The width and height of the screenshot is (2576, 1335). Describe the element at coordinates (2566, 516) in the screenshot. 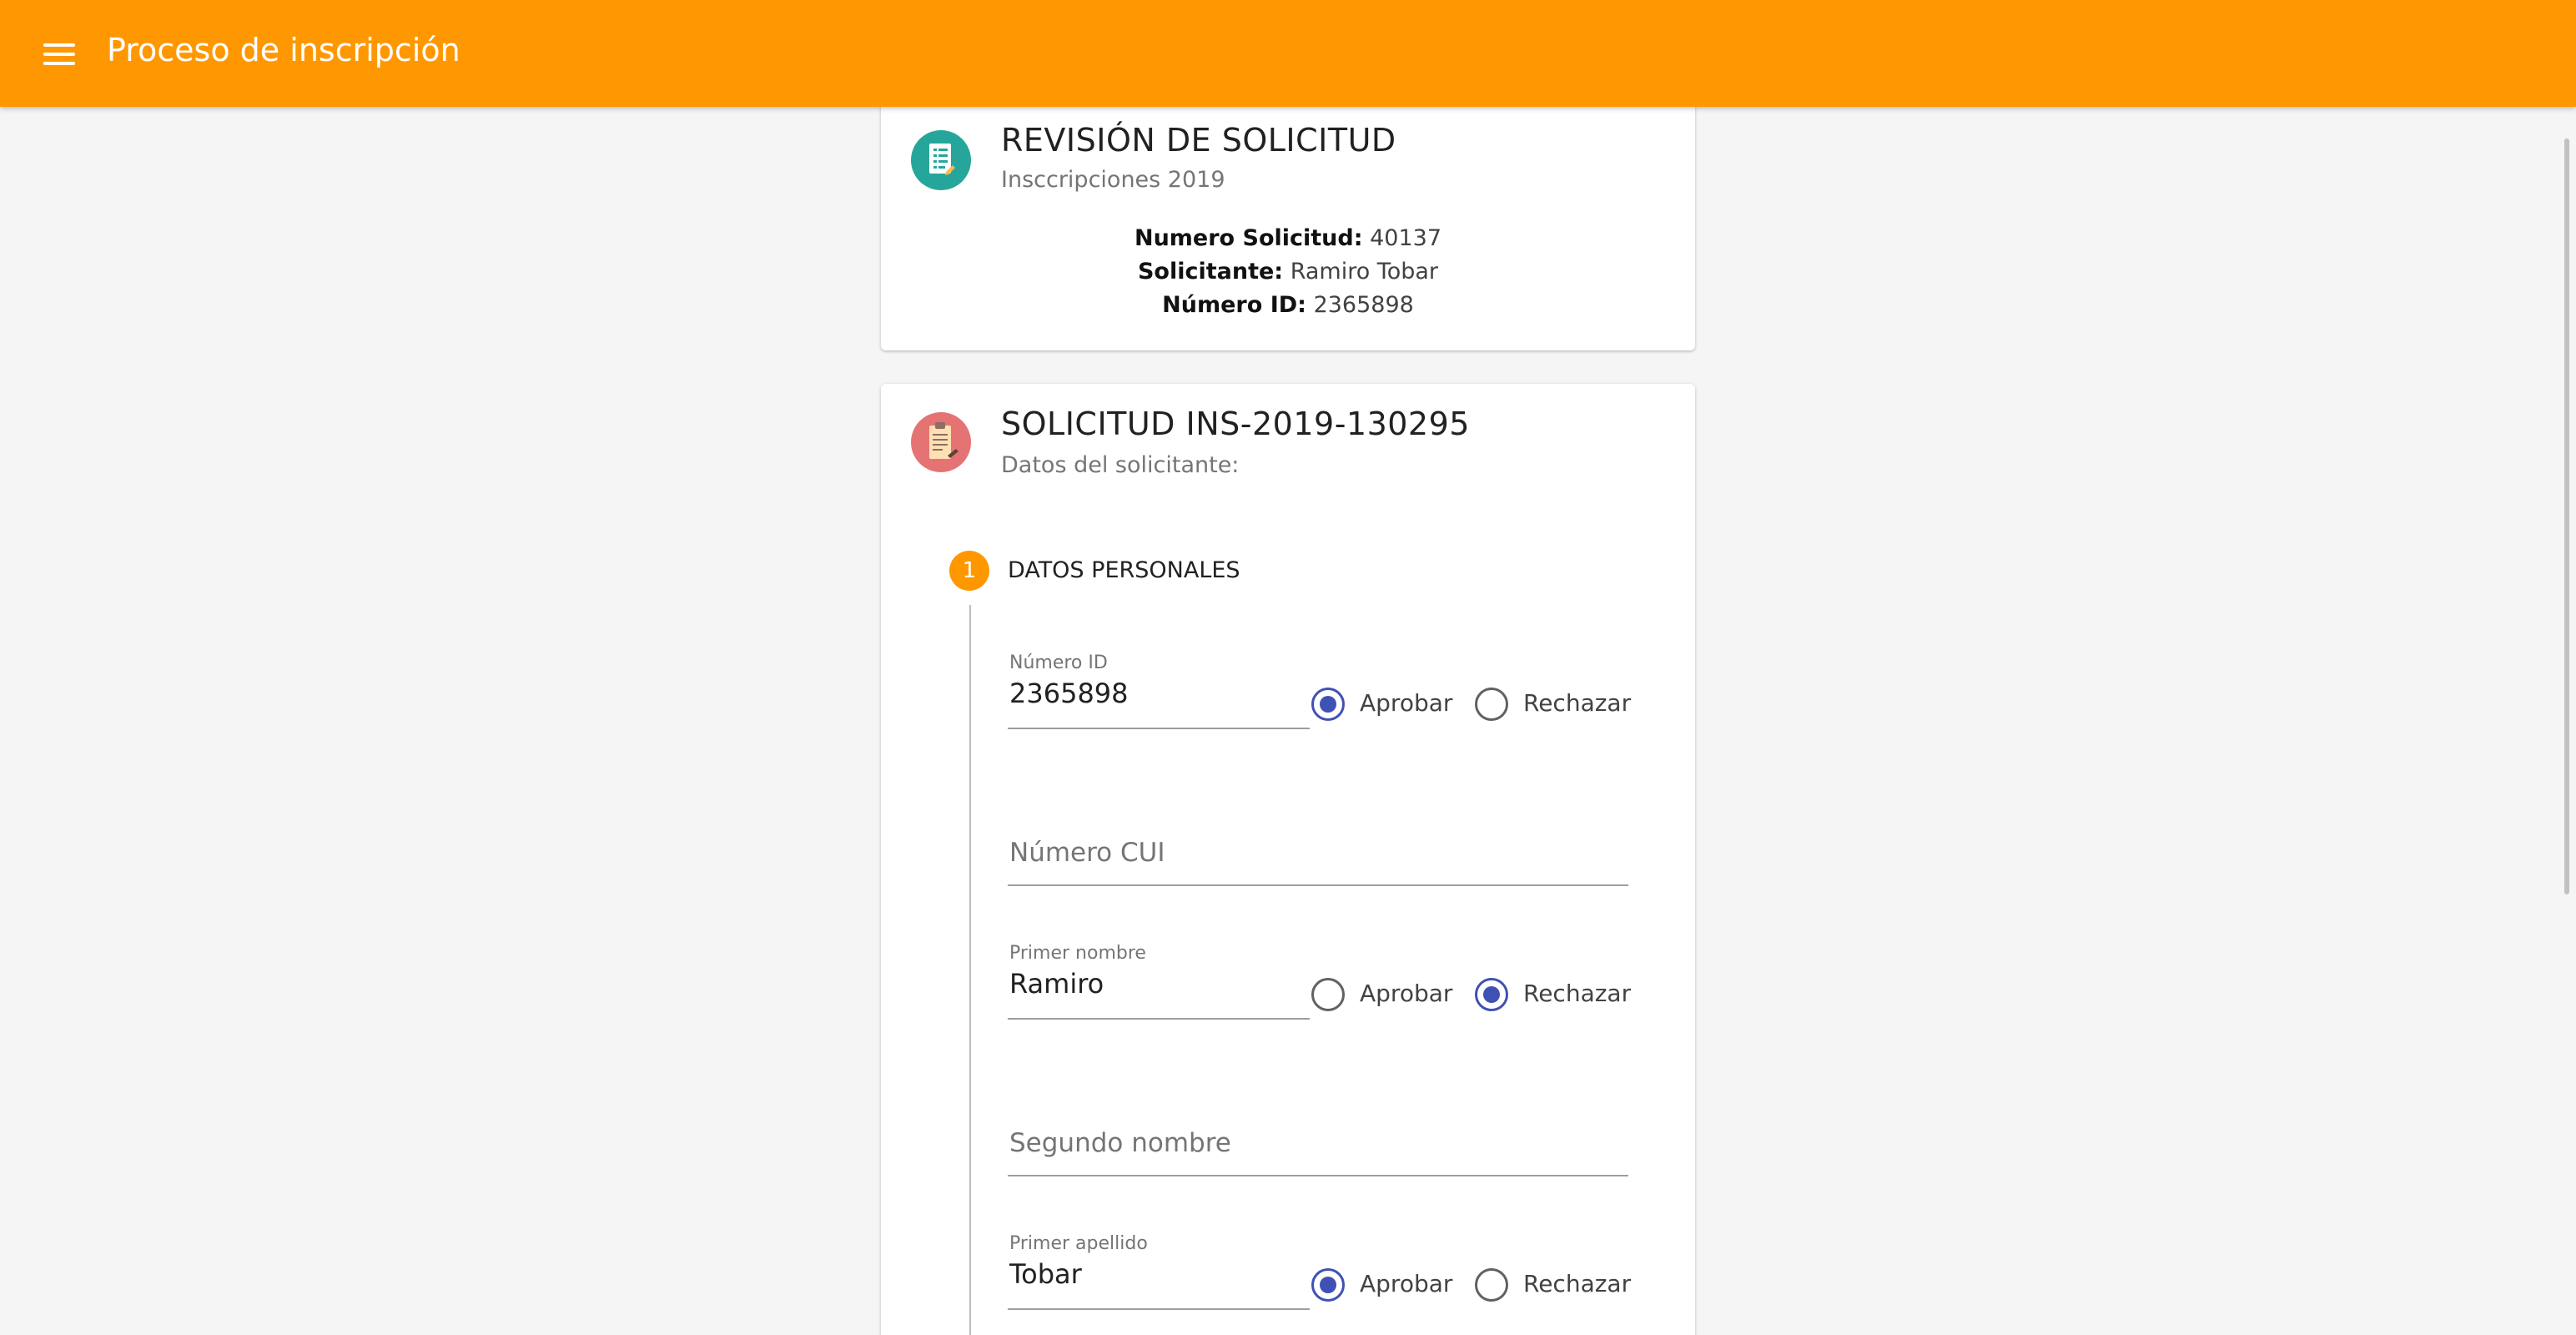

I see `vertical-scrollbar` at that location.